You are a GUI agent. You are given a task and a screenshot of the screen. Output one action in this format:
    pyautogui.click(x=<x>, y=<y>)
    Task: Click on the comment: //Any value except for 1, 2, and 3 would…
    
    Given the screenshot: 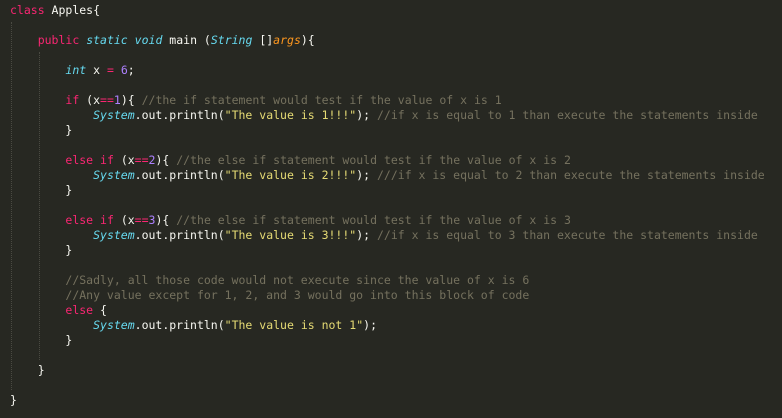 What is the action you would take?
    pyautogui.click(x=297, y=295)
    